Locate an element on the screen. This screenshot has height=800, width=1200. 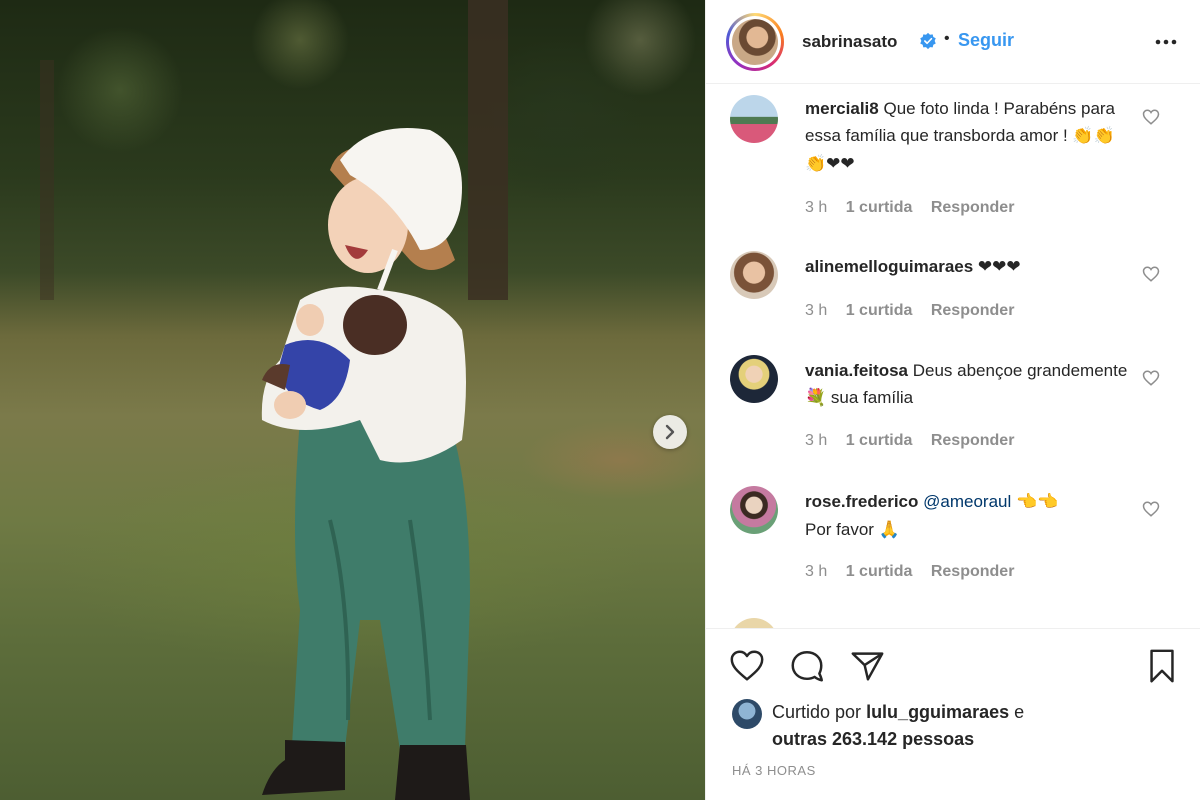
comment-username: rose.frederico is located at coordinates (861, 501).